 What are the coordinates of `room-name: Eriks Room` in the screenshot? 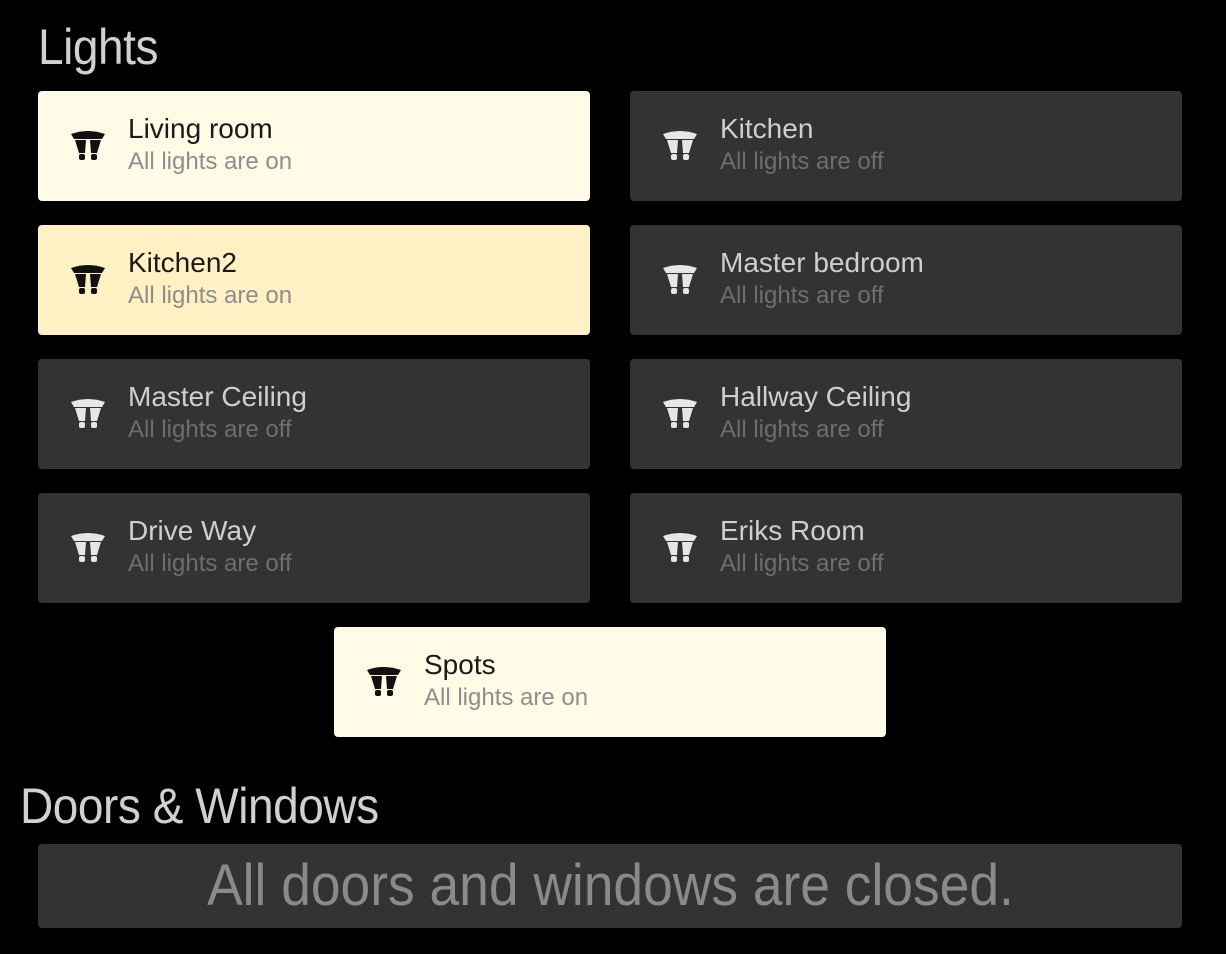 It's located at (792, 530).